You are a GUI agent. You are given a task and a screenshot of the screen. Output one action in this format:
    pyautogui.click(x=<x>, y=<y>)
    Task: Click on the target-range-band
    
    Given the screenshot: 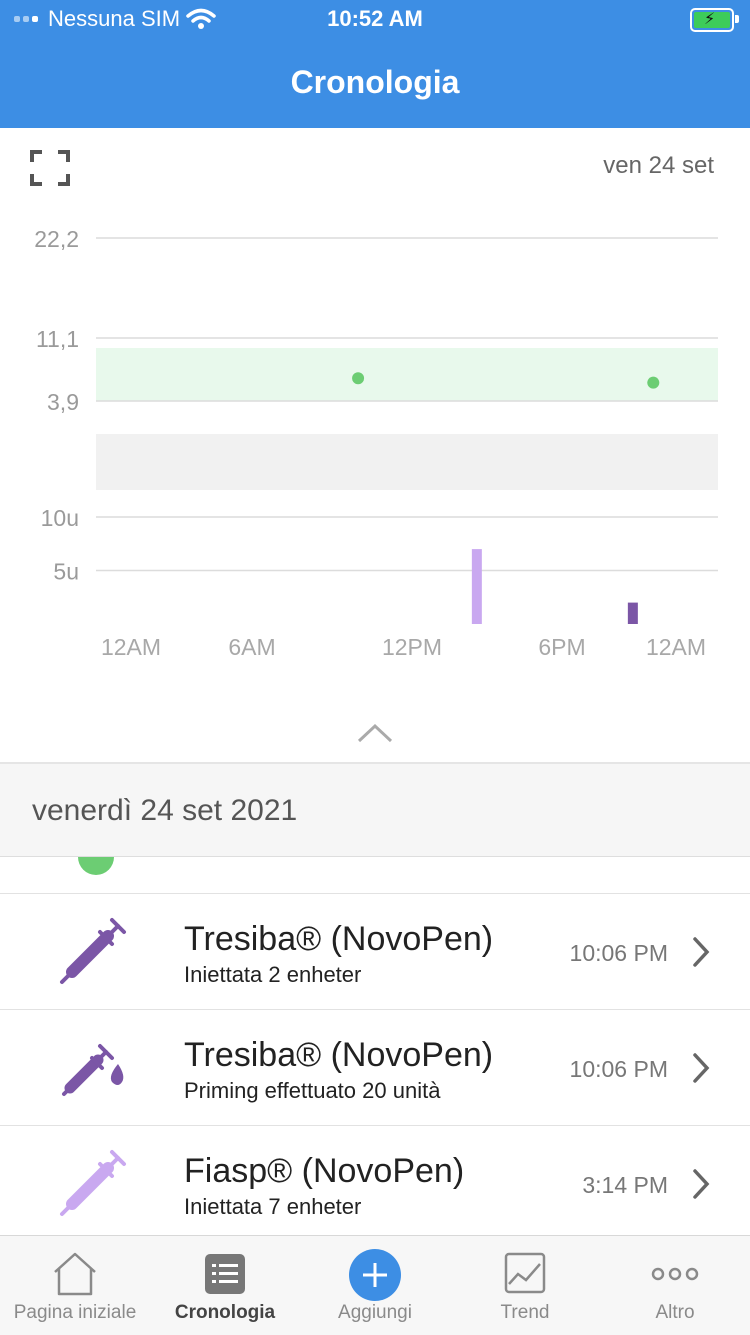 What is the action you would take?
    pyautogui.click(x=407, y=374)
    